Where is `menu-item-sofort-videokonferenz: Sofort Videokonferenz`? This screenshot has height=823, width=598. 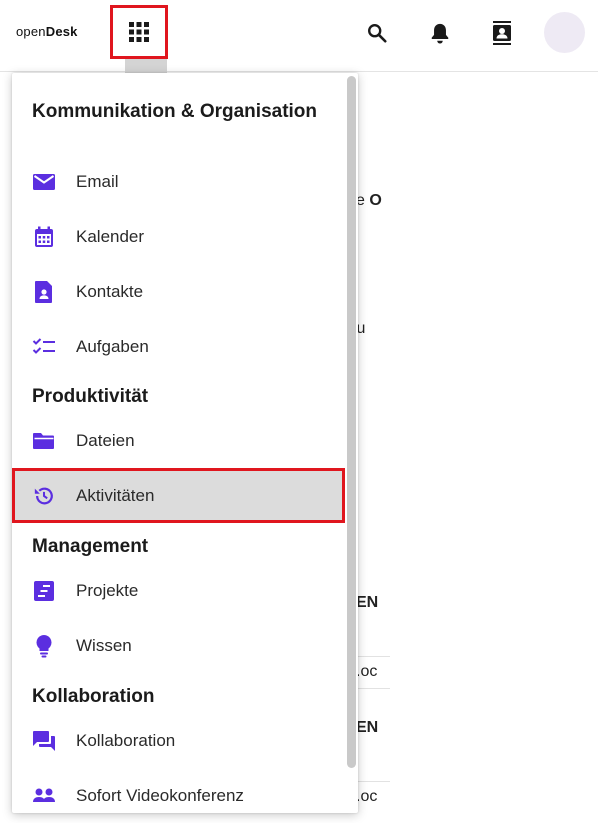
menu-item-sofort-videokonferenz: Sofort Videokonferenz is located at coordinates (178, 795).